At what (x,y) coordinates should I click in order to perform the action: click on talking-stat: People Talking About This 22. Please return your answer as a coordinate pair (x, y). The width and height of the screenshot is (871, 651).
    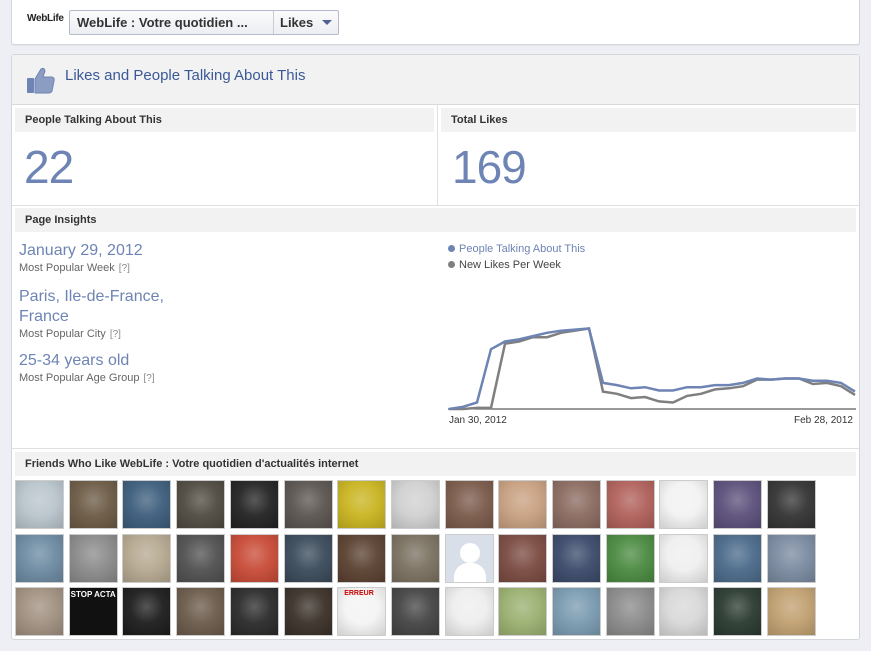
    Looking at the image, I should click on (224, 155).